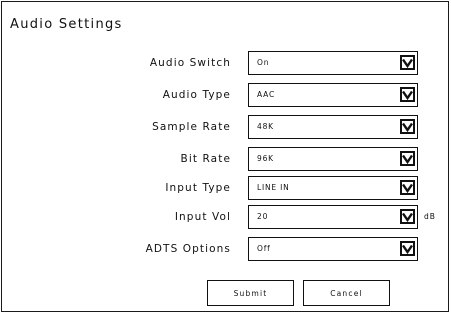 This screenshot has width=451, height=314. I want to click on adts-options-select: Off, so click(333, 249).